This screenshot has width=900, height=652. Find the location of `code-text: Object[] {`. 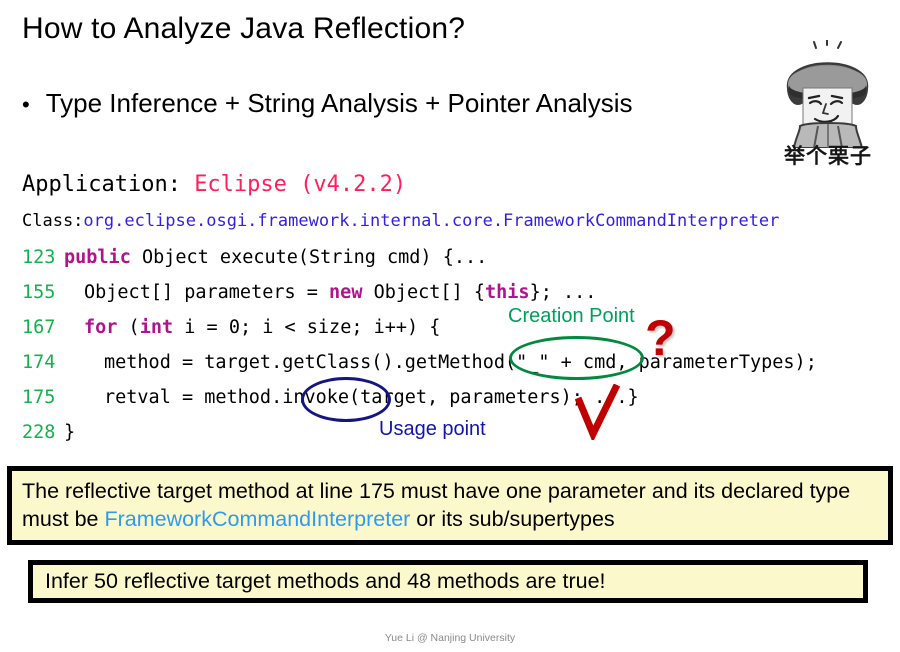

code-text: Object[] { is located at coordinates (423, 292).